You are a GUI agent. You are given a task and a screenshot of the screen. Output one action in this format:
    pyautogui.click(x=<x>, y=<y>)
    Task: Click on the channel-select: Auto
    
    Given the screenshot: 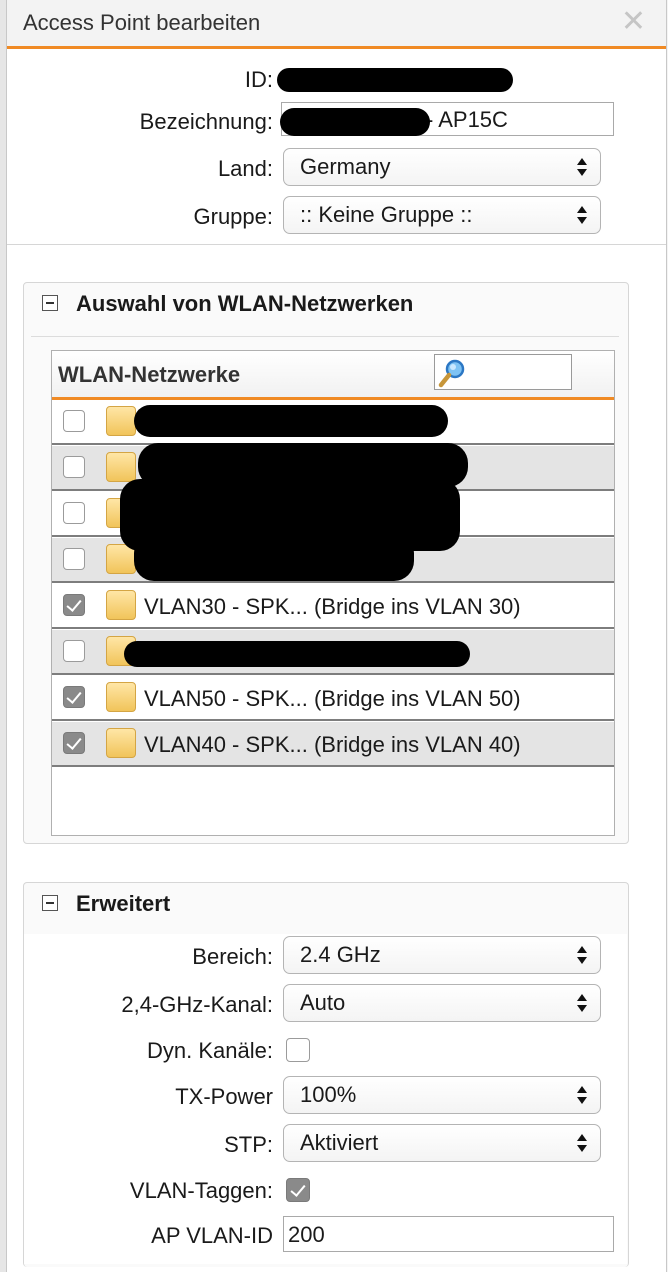 What is the action you would take?
    pyautogui.click(x=442, y=1003)
    